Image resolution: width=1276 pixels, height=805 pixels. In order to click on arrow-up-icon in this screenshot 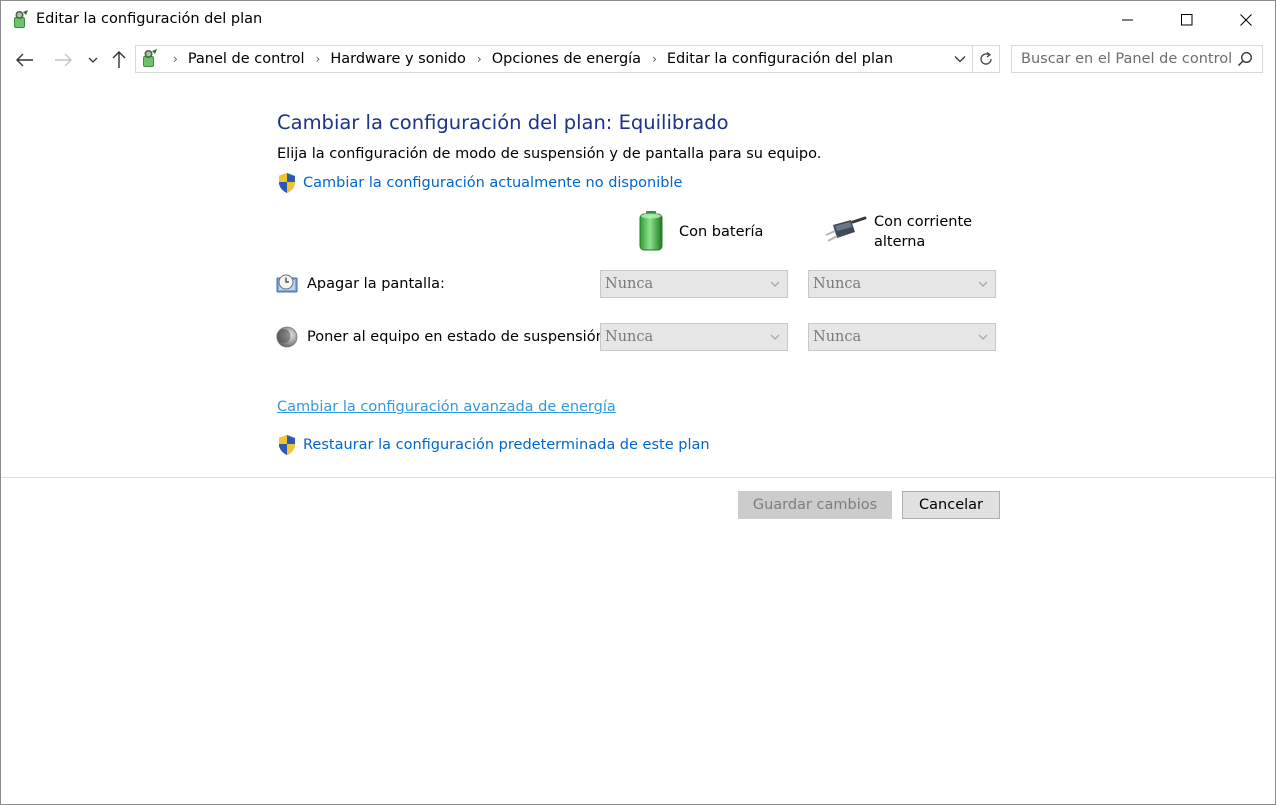, I will do `click(119, 59)`.